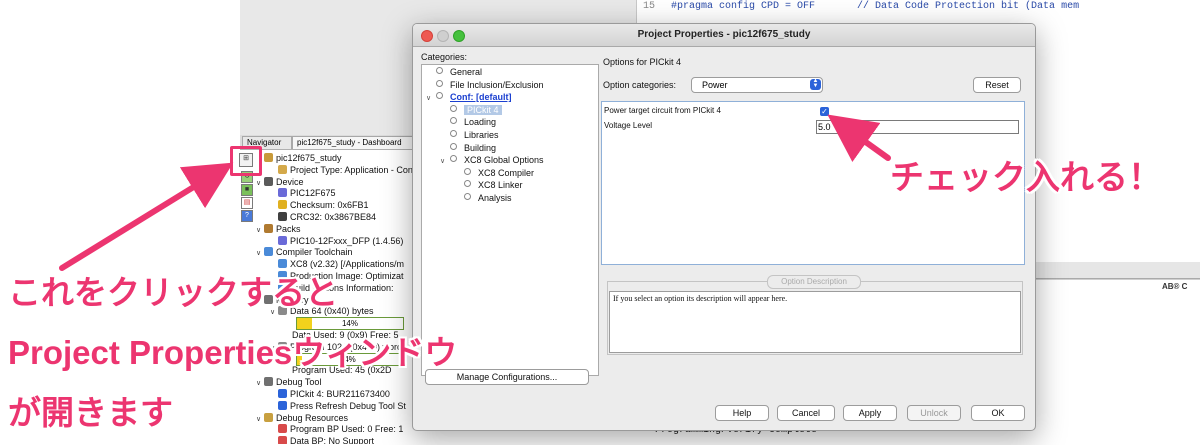 This screenshot has height=445, width=1200. I want to click on annotation-click-note-1: これをクリックすると, so click(173, 292).